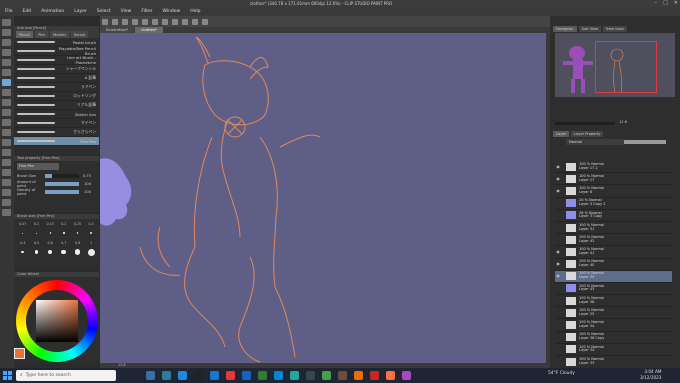 This screenshot has height=383, width=680. I want to click on menu-layer: Layer, so click(80, 11).